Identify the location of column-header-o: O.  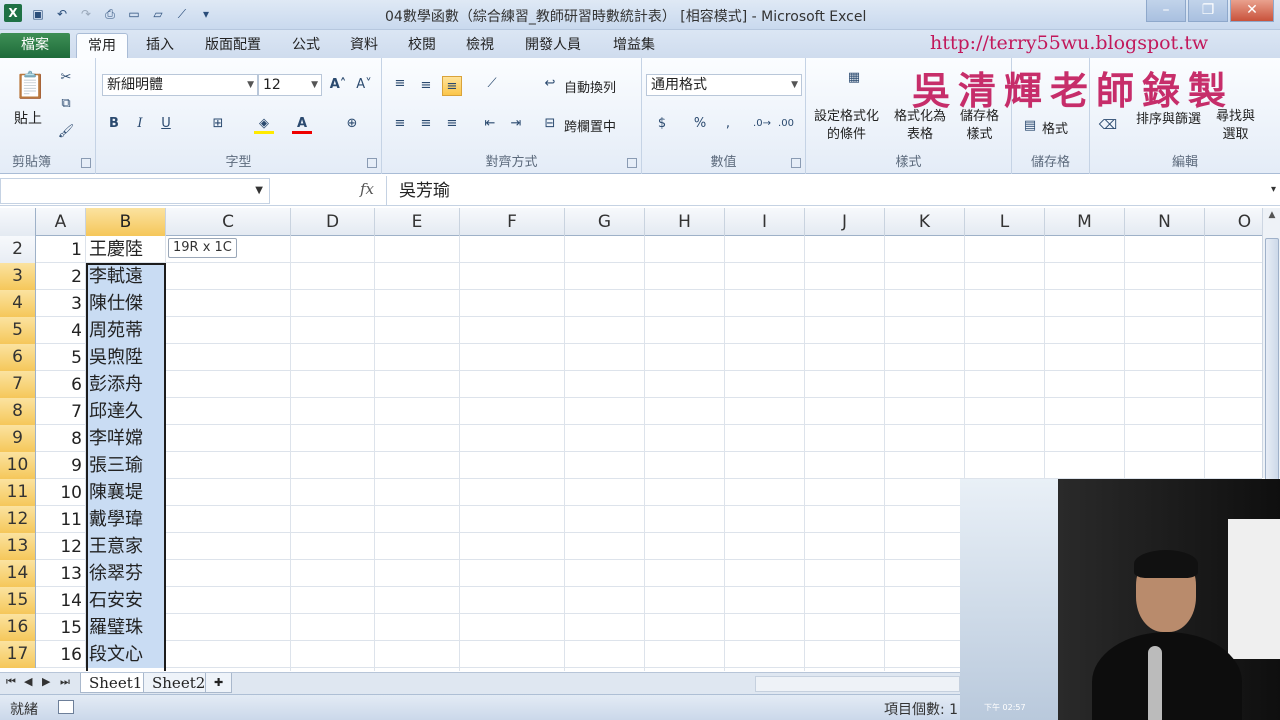
(1233, 222).